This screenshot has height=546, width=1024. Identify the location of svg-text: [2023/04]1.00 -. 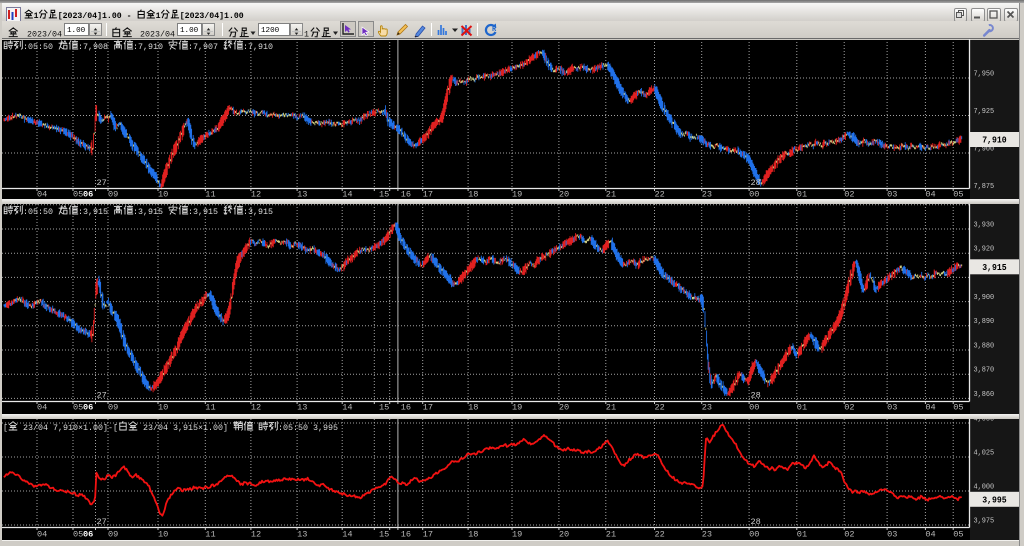
(97, 16).